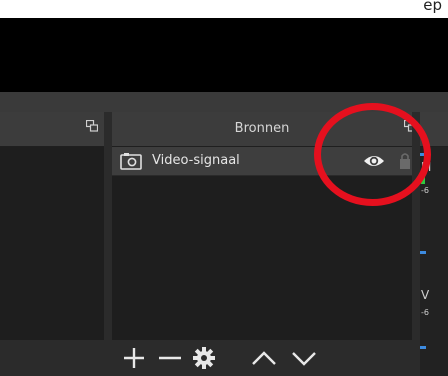  I want to click on plus-icon, so click(134, 358).